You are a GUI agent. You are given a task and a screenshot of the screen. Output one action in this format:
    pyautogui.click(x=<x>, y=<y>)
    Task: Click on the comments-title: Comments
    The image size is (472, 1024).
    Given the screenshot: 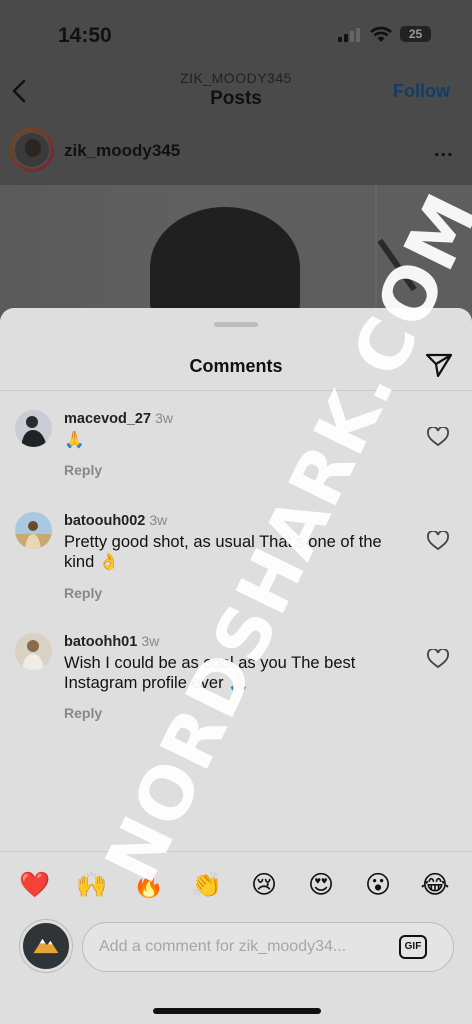 What is the action you would take?
    pyautogui.click(x=236, y=366)
    